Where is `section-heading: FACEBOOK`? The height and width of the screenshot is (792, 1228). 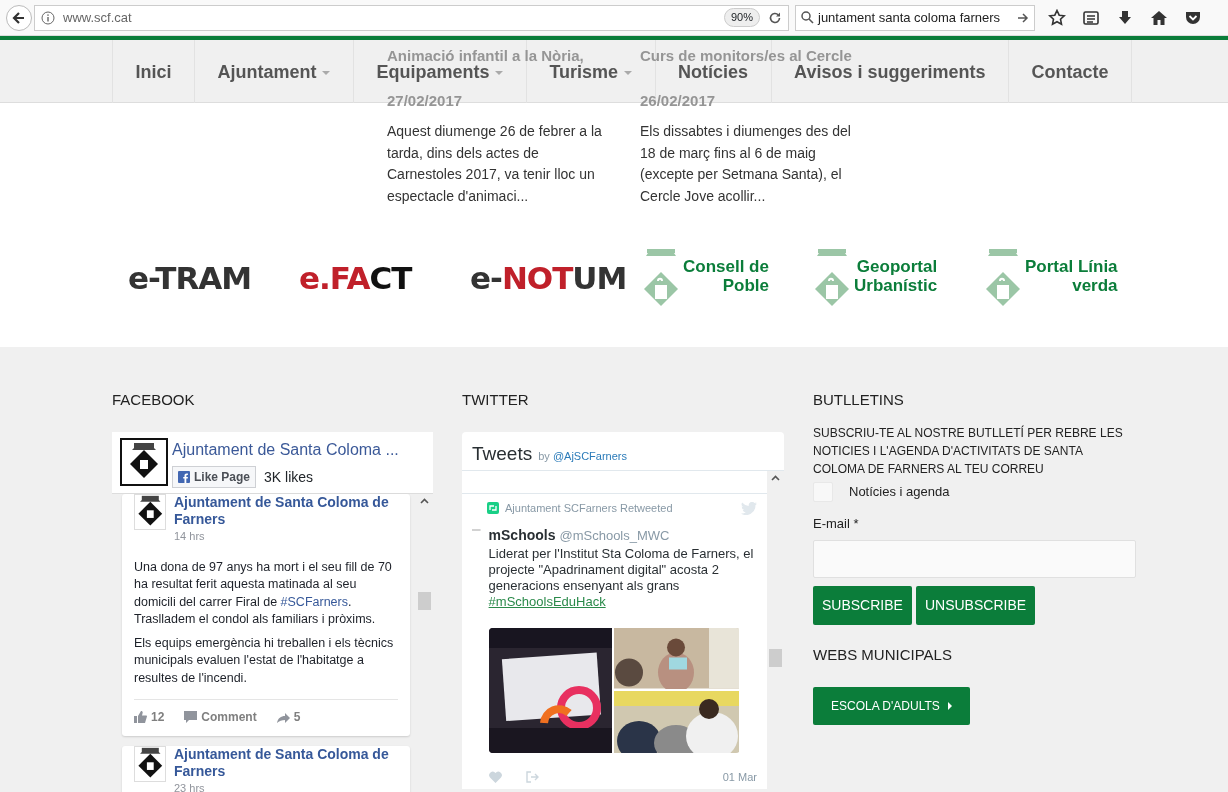
section-heading: FACEBOOK is located at coordinates (154, 400).